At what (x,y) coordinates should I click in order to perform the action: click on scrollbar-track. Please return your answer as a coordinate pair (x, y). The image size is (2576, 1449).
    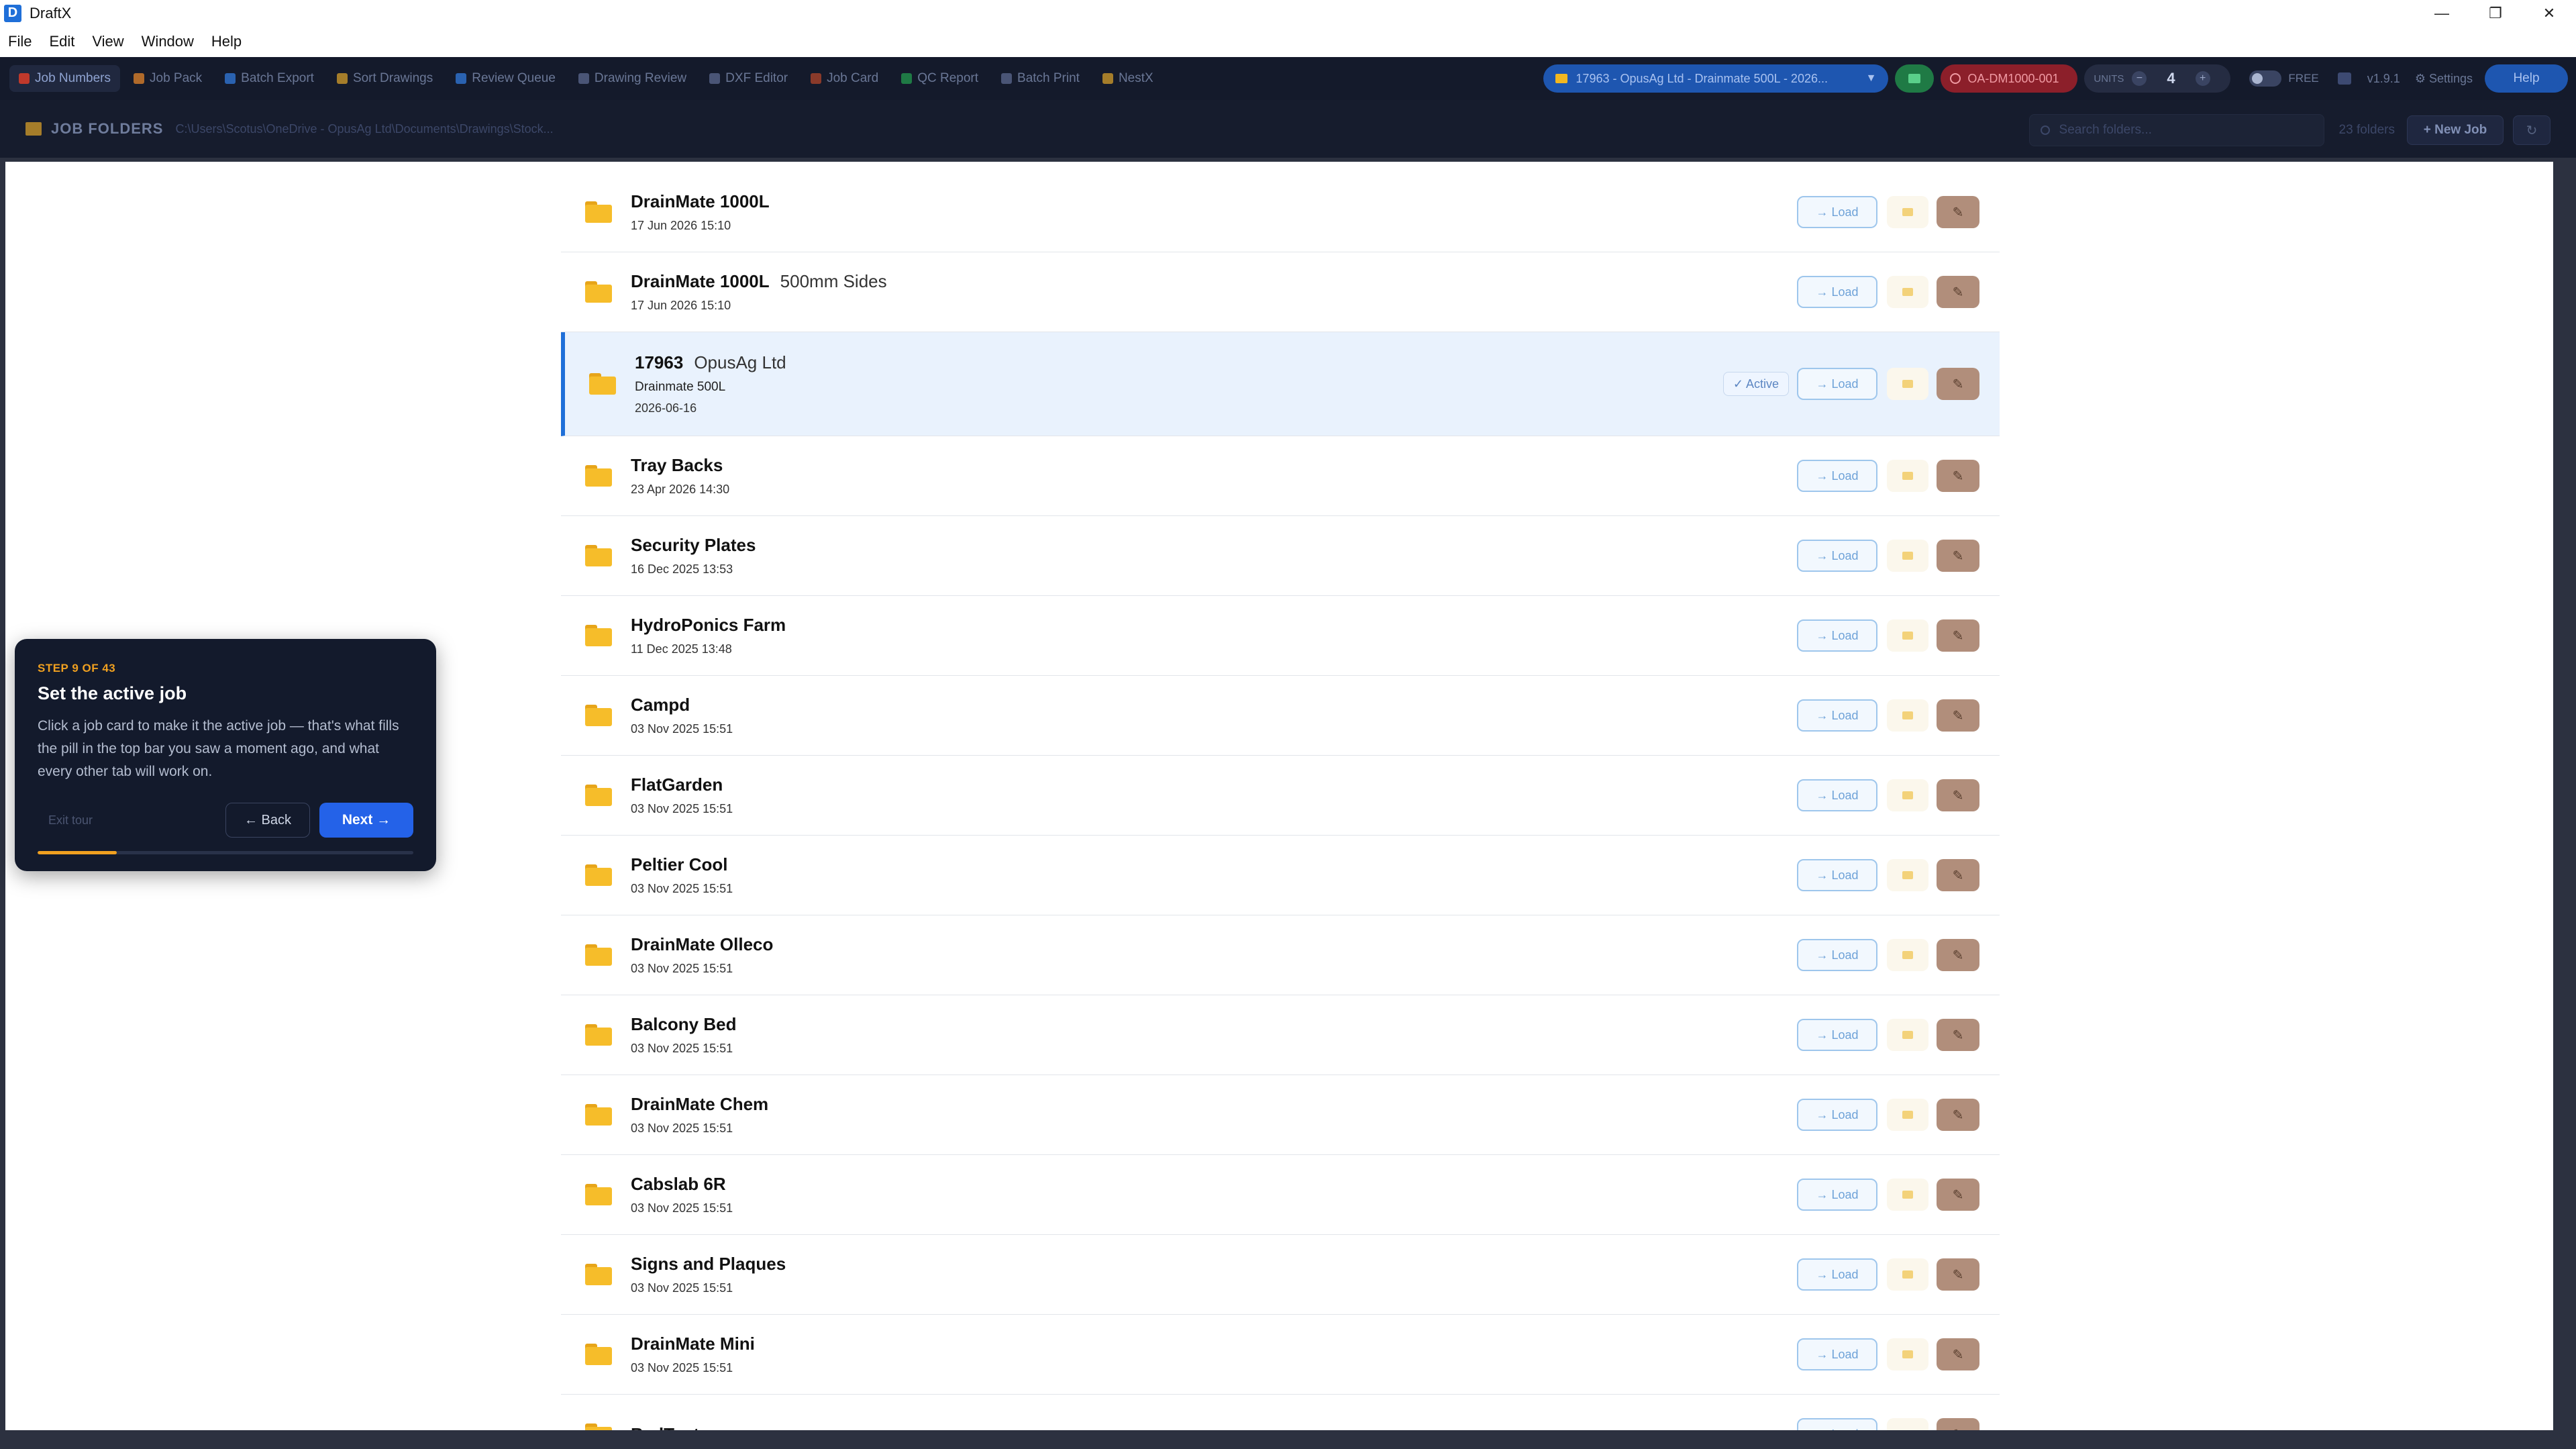
    Looking at the image, I should click on (2564, 794).